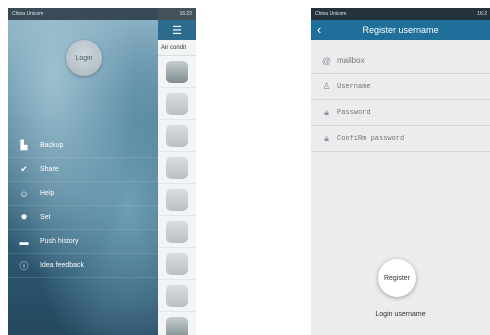 Image resolution: width=490 pixels, height=335 pixels. I want to click on password-input, so click(407, 112).